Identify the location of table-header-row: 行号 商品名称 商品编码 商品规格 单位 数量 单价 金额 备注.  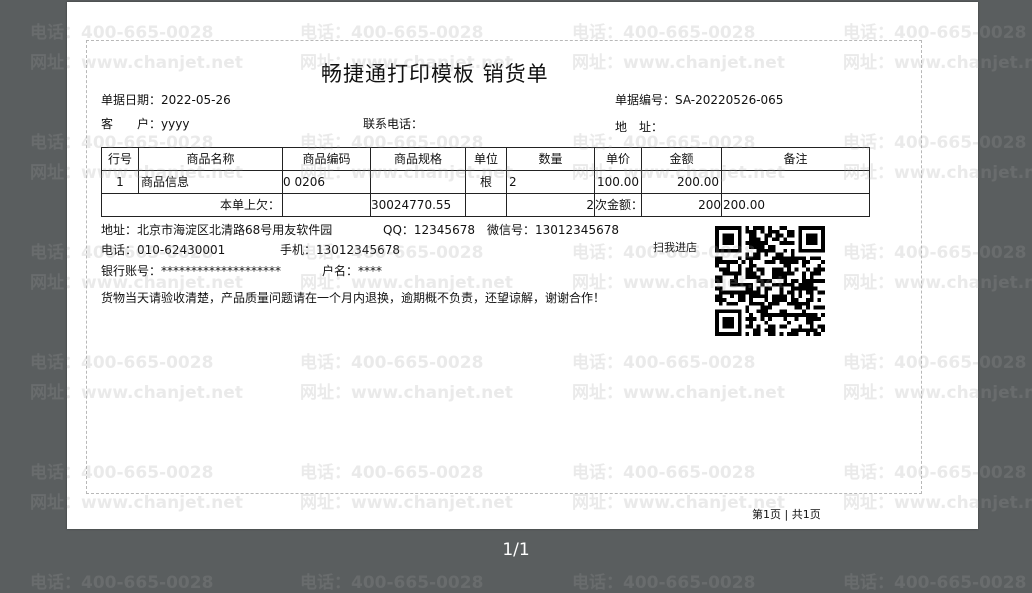
(485, 159).